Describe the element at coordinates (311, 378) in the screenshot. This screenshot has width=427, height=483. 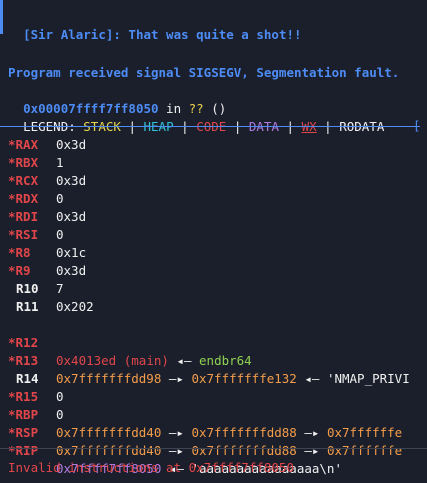
I see `r13-arrow2: ◂—` at that location.